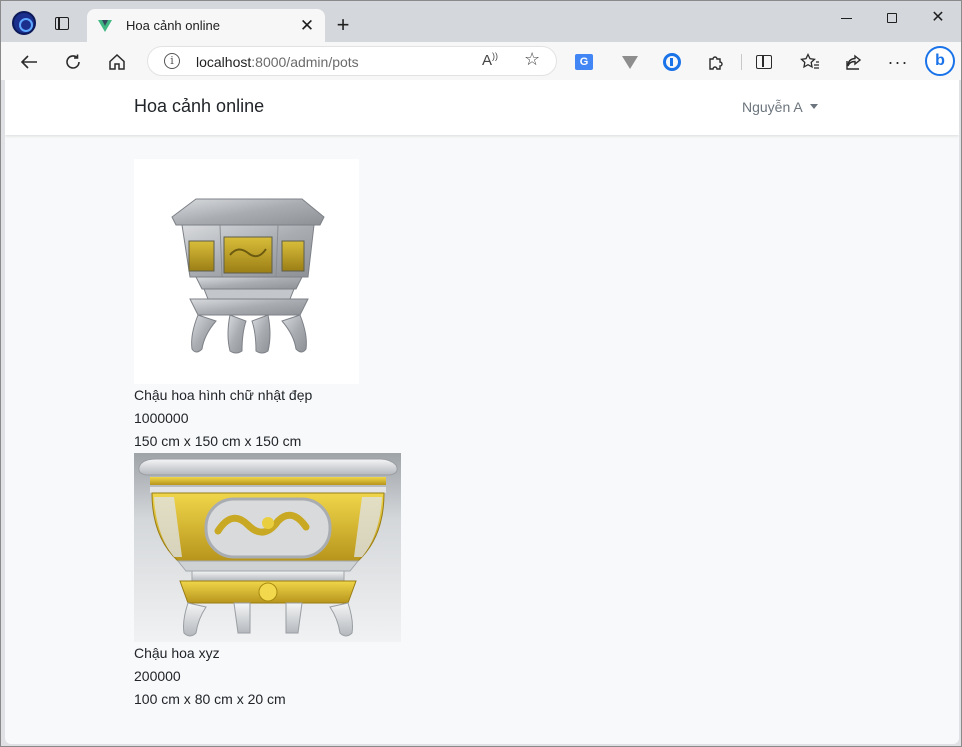 The width and height of the screenshot is (962, 747). I want to click on tab-strip: Hoa cảnh online ✕ + ✕, so click(481, 21).